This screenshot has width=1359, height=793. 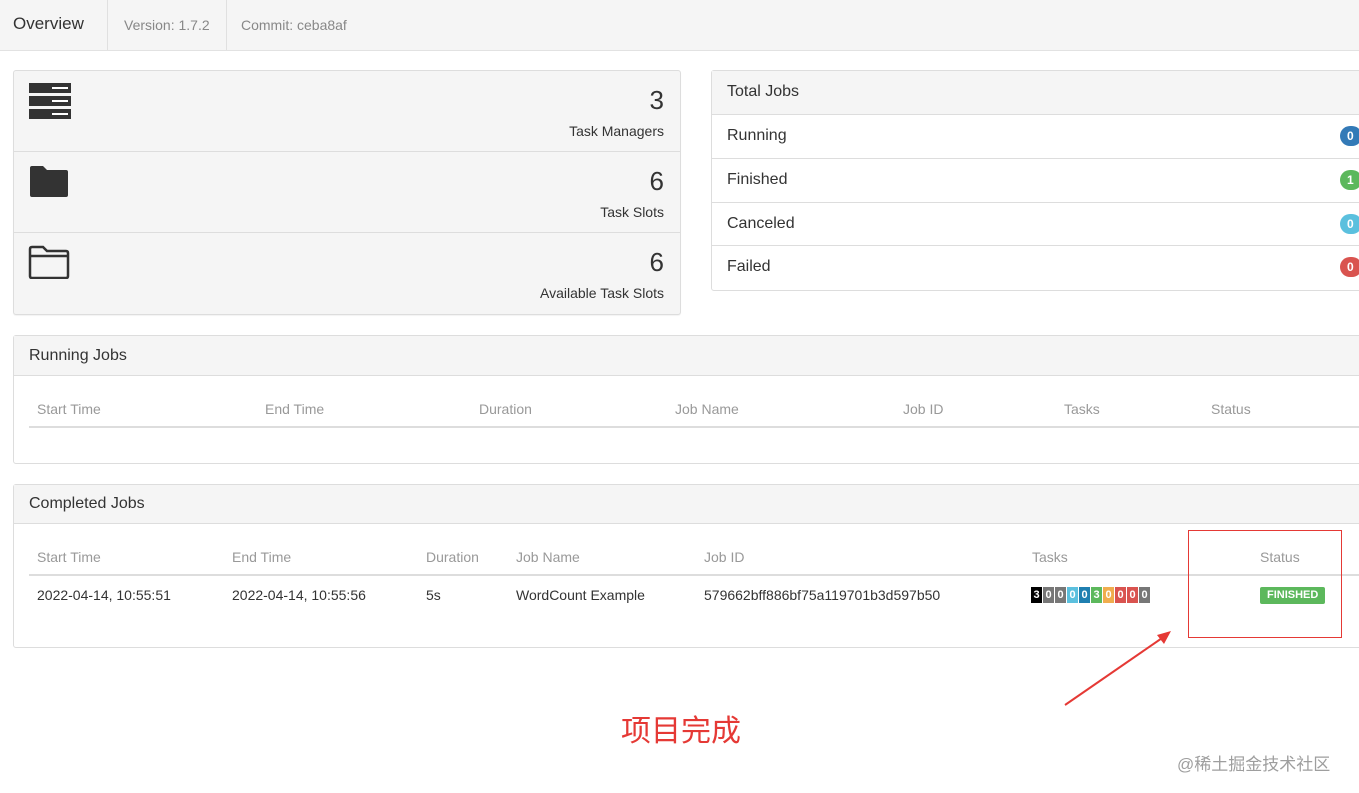 What do you see at coordinates (656, 100) in the screenshot?
I see `stat-value: 3` at bounding box center [656, 100].